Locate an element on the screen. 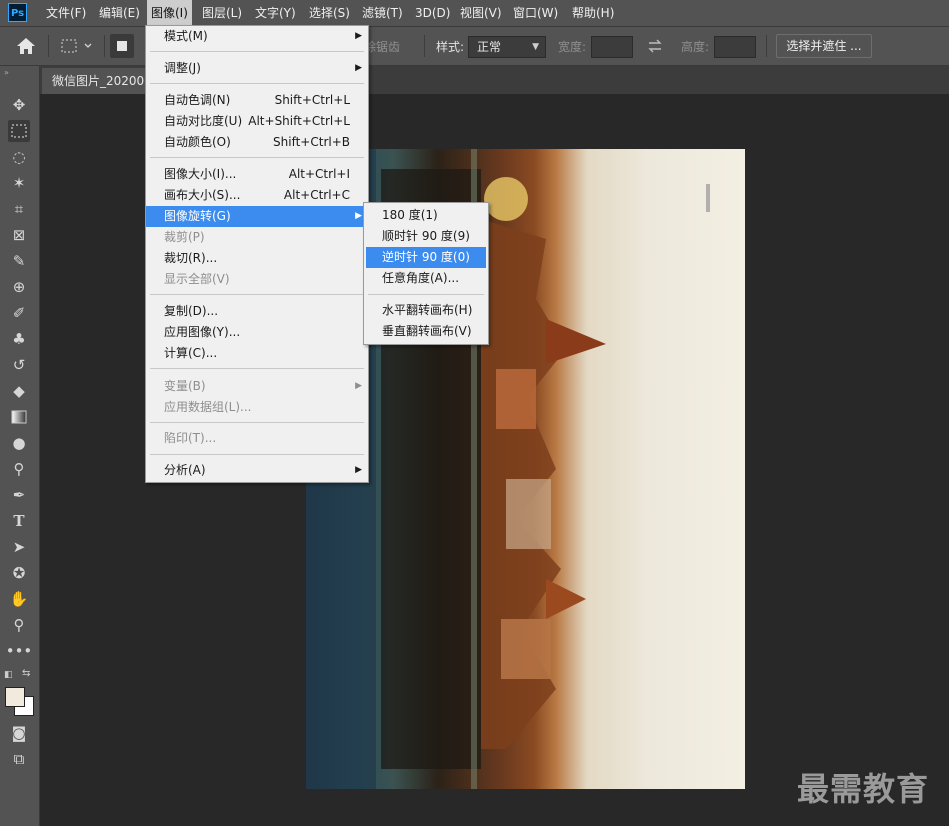 The width and height of the screenshot is (949, 826). menu-item-flip-canvas-horizontal: 水平翻转画布(H) is located at coordinates (426, 310).